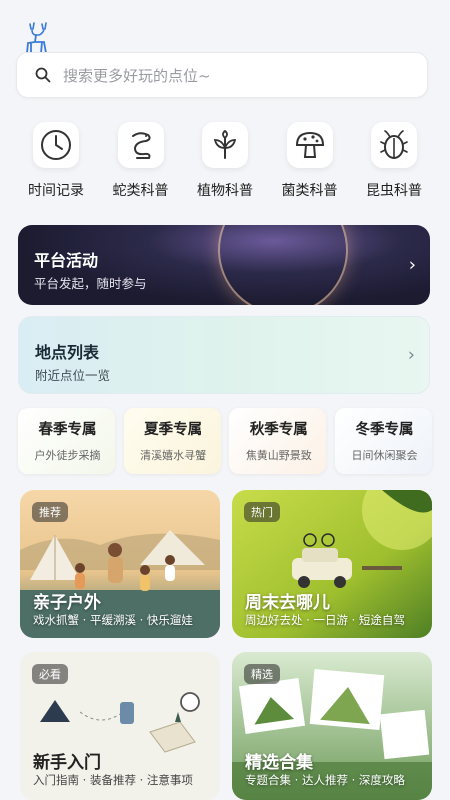  Describe the element at coordinates (325, 620) in the screenshot. I see `card-subtitle: 周边好去处 · 一日游 · 短途自驾` at that location.